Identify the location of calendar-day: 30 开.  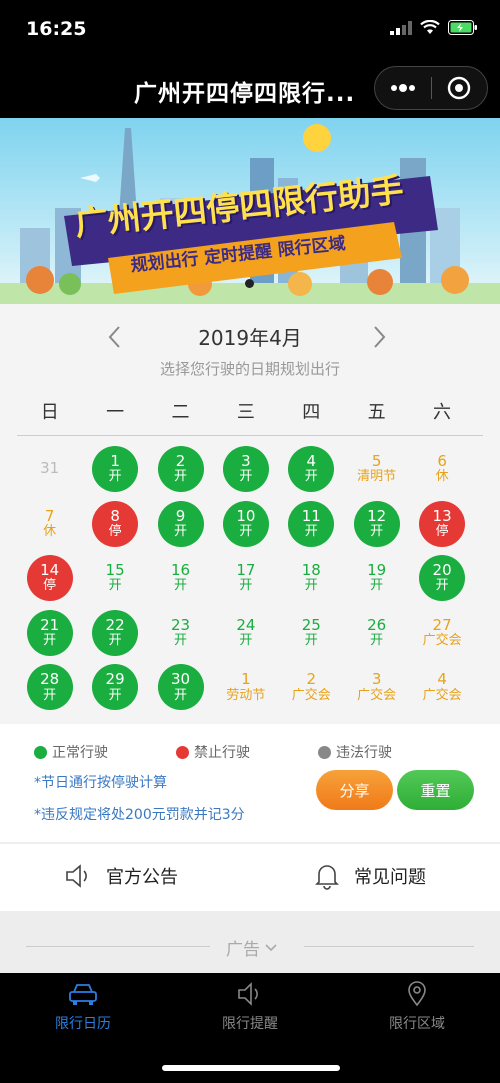
(180, 687).